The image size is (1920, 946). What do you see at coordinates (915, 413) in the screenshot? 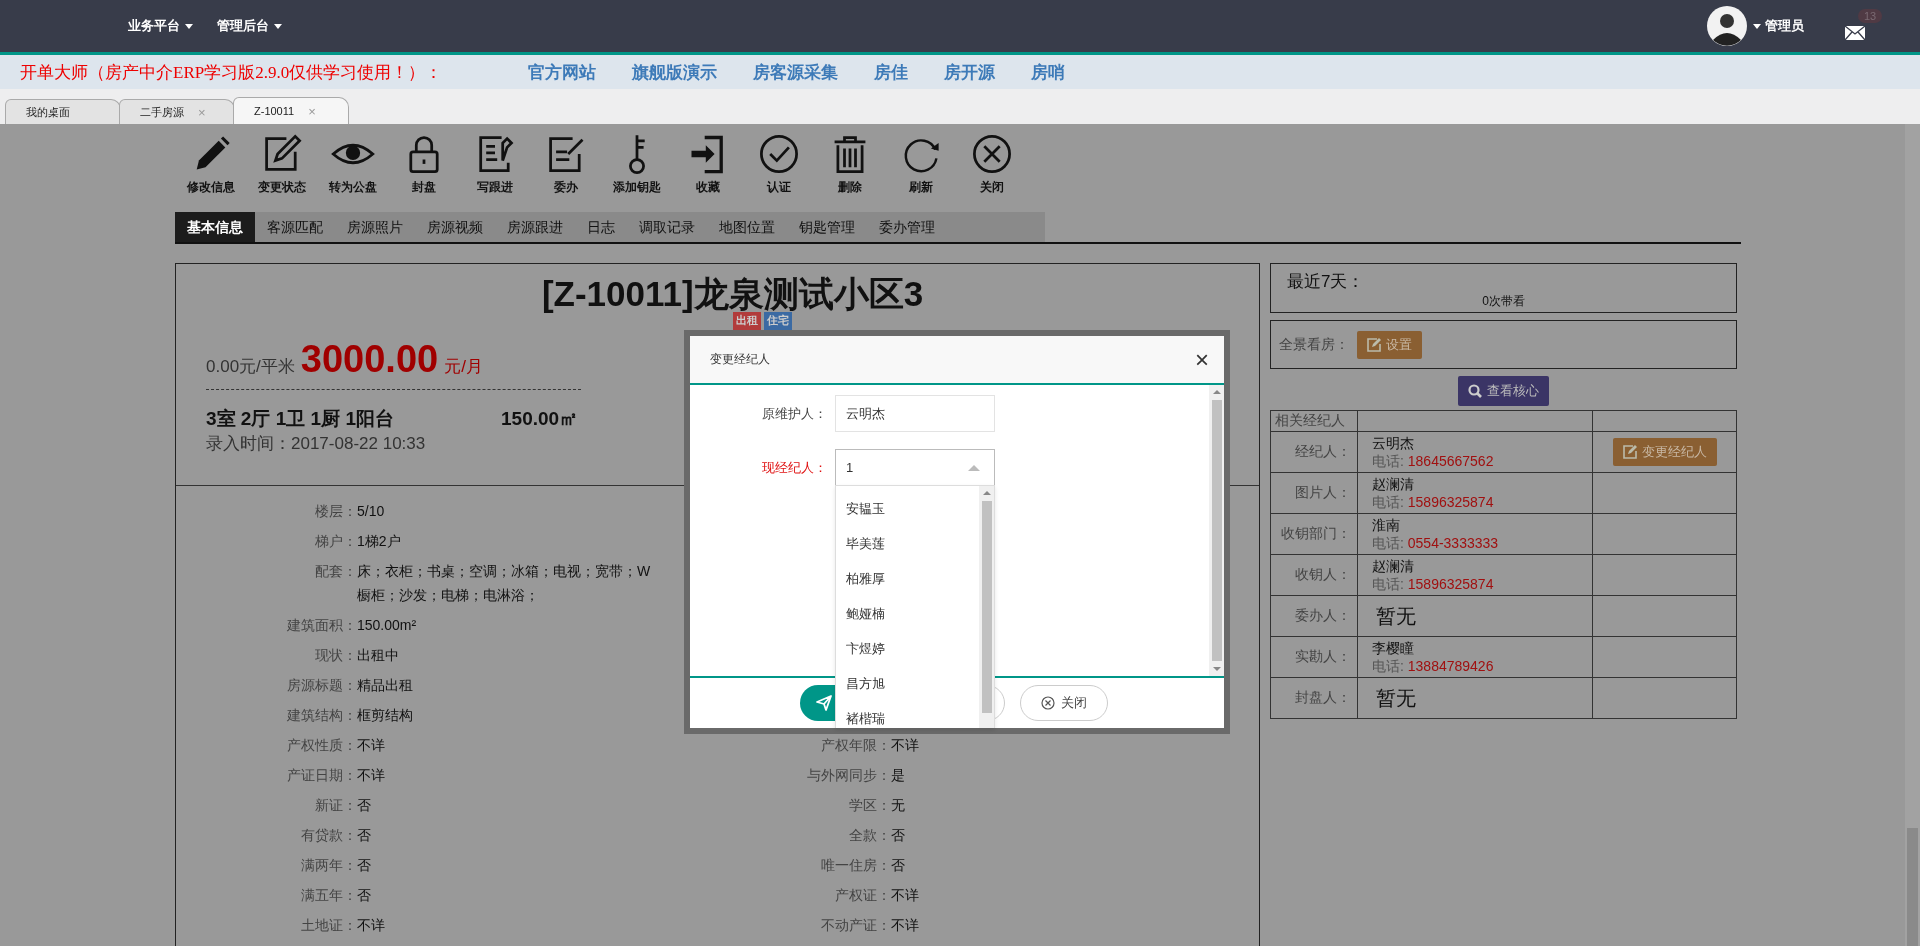
I see `text-field: 云明杰` at bounding box center [915, 413].